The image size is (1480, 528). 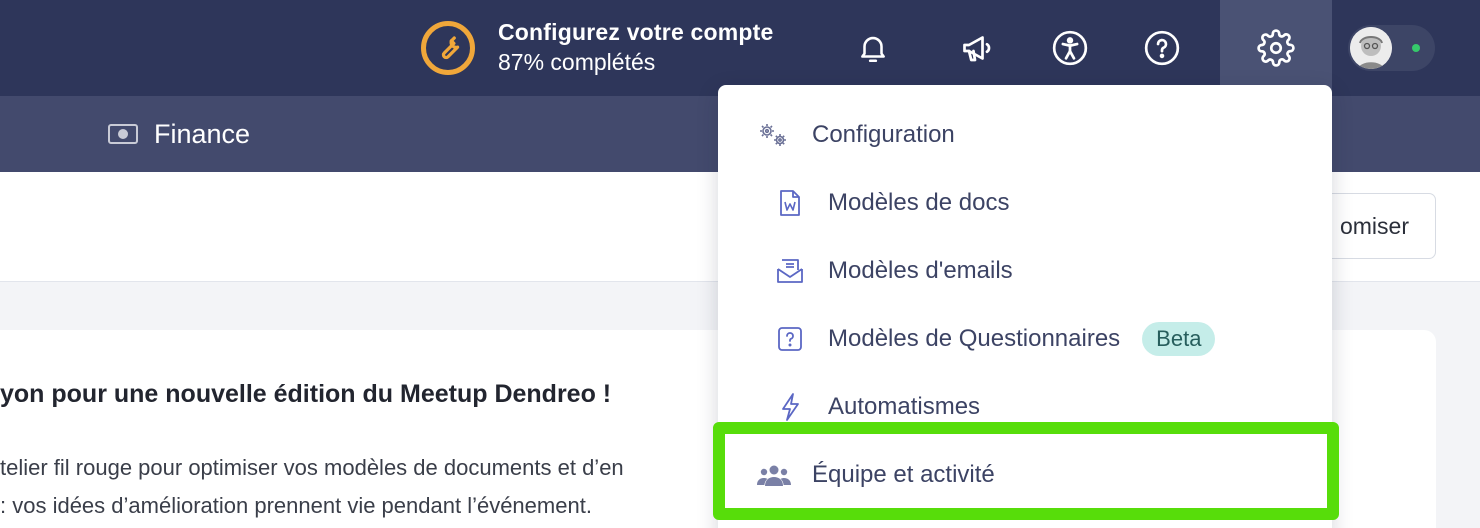 What do you see at coordinates (1179, 339) in the screenshot?
I see `beta-badge: Beta` at bounding box center [1179, 339].